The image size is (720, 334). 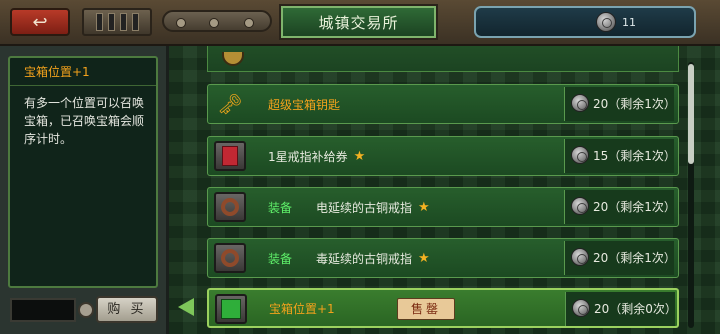 I want to click on item-info-card: 宝箱位置+1 有多一个位置可以召唤宝箱，已召唤宝箱会顺序计时。, so click(x=83, y=172).